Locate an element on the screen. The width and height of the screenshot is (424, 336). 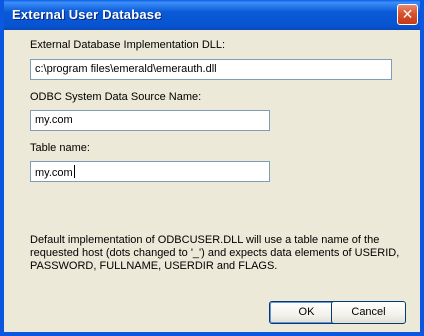
dsn-field: my.com is located at coordinates (150, 120).